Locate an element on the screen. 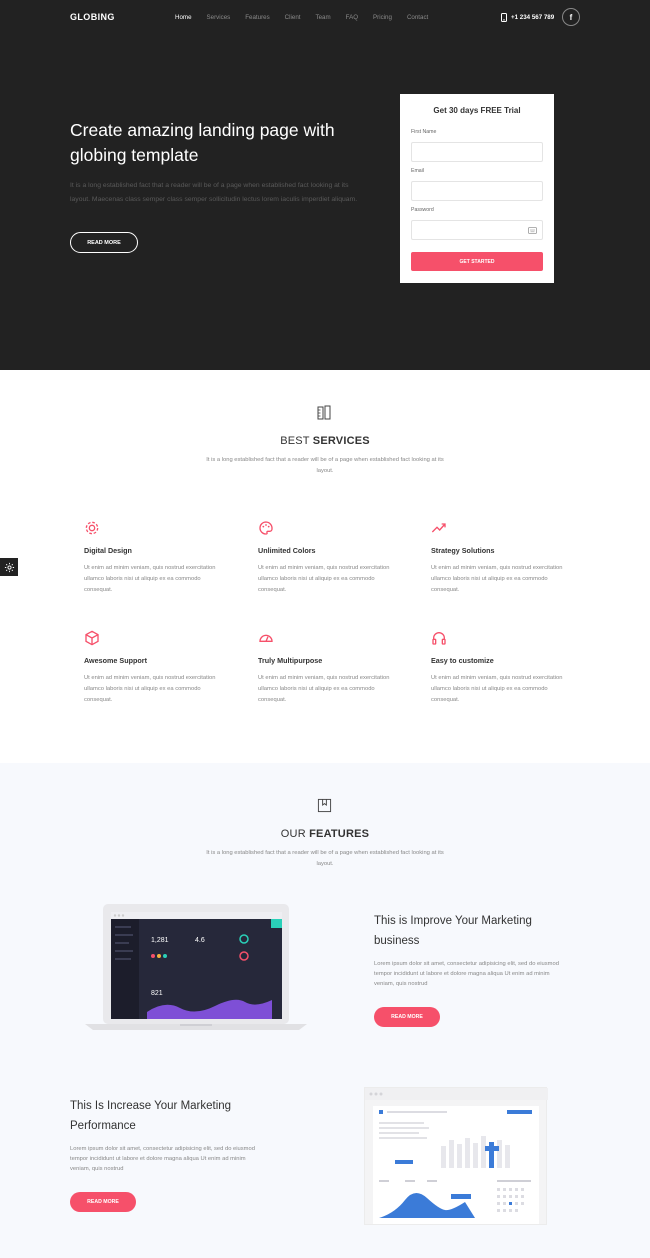 This screenshot has height=1258, width=650. features-title: OUR FEATURES is located at coordinates (325, 834).